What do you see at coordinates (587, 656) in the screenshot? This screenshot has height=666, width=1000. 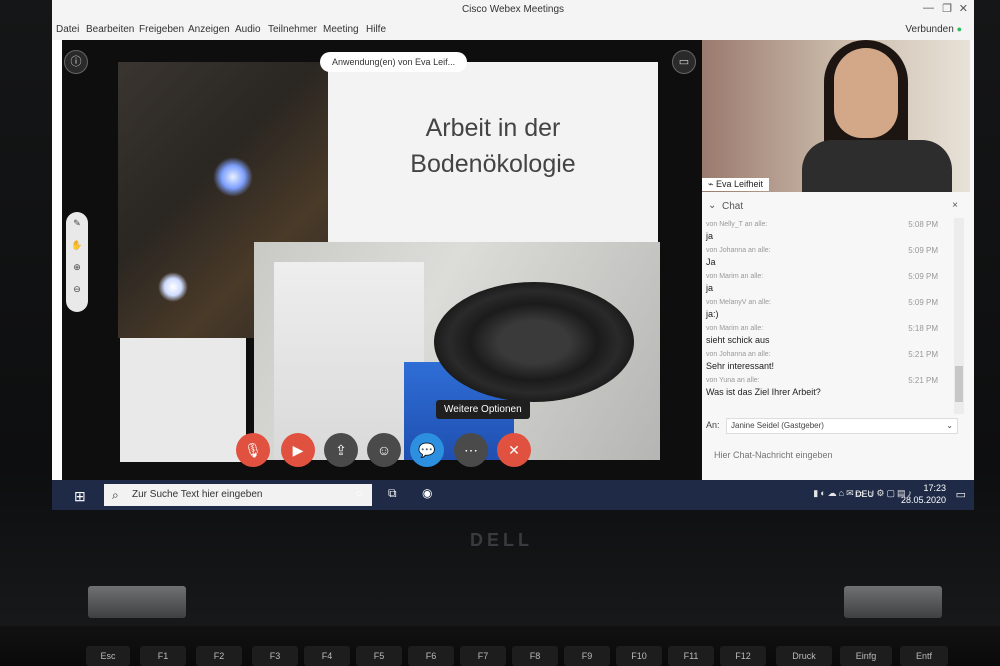 I see `key-f9: F9` at bounding box center [587, 656].